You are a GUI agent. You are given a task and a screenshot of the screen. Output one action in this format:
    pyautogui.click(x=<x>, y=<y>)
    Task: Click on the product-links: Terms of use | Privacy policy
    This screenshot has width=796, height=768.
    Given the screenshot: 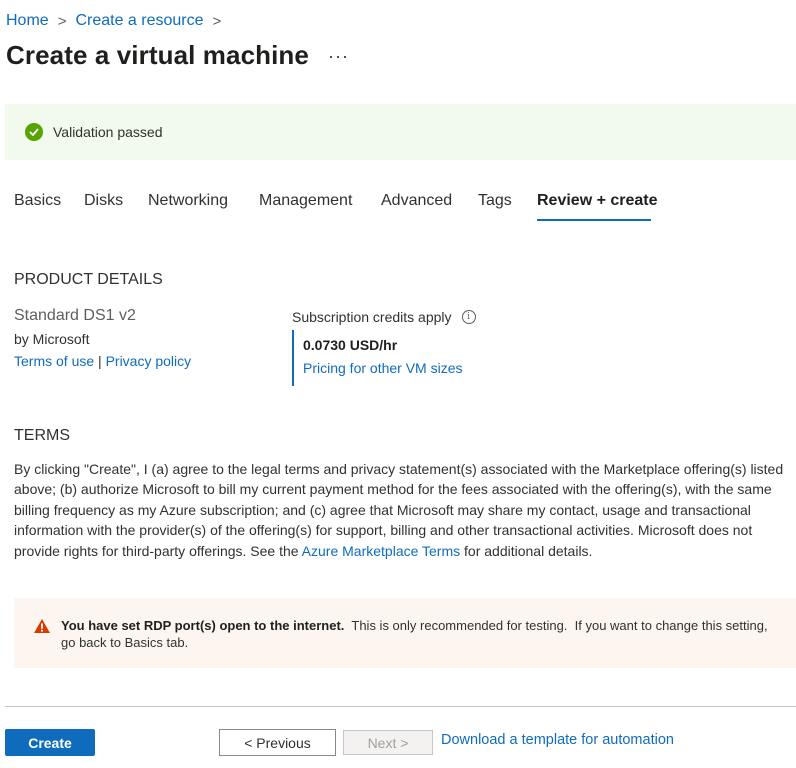 What is the action you would take?
    pyautogui.click(x=102, y=361)
    